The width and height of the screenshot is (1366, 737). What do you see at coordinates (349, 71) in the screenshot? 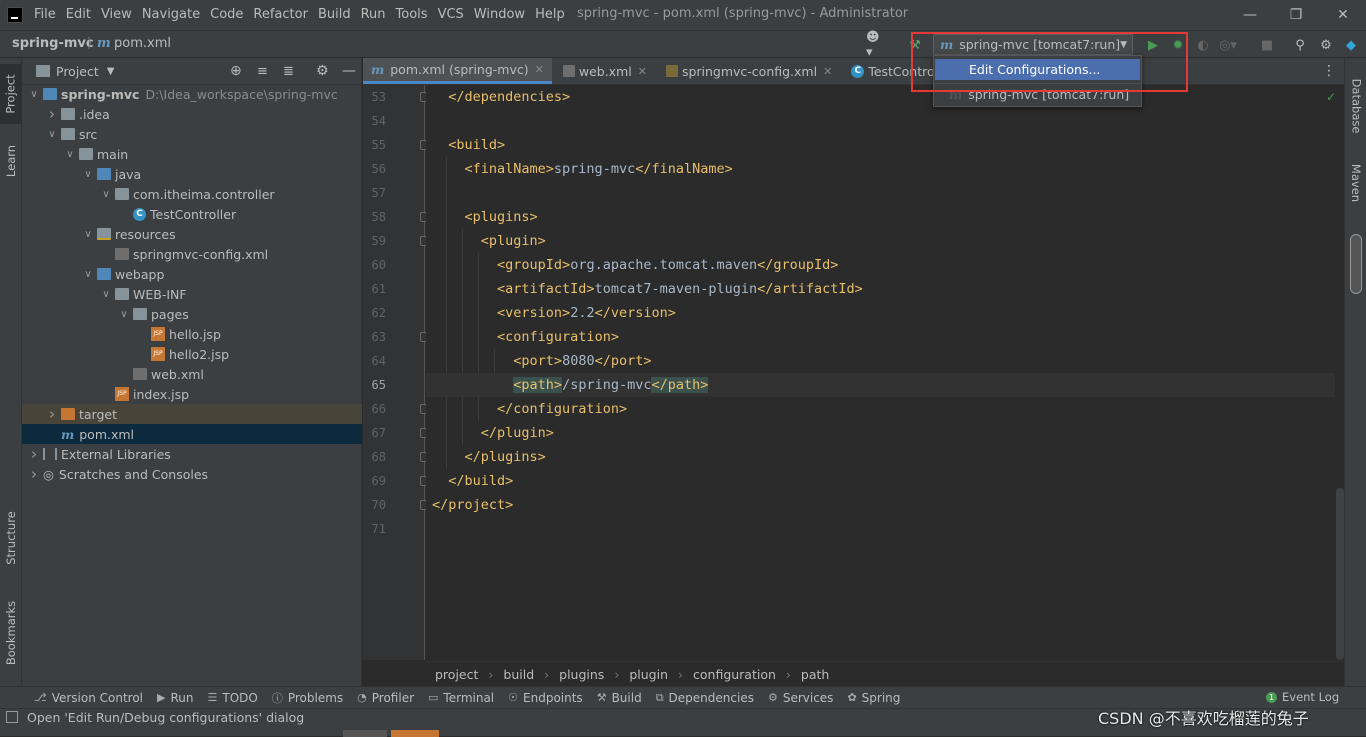
I see `hide-panel-icon: —` at bounding box center [349, 71].